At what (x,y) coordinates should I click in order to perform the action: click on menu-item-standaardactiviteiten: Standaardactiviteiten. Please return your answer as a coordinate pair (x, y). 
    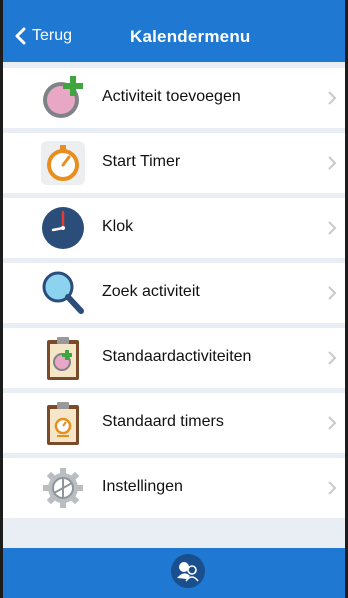
    Looking at the image, I should click on (174, 358).